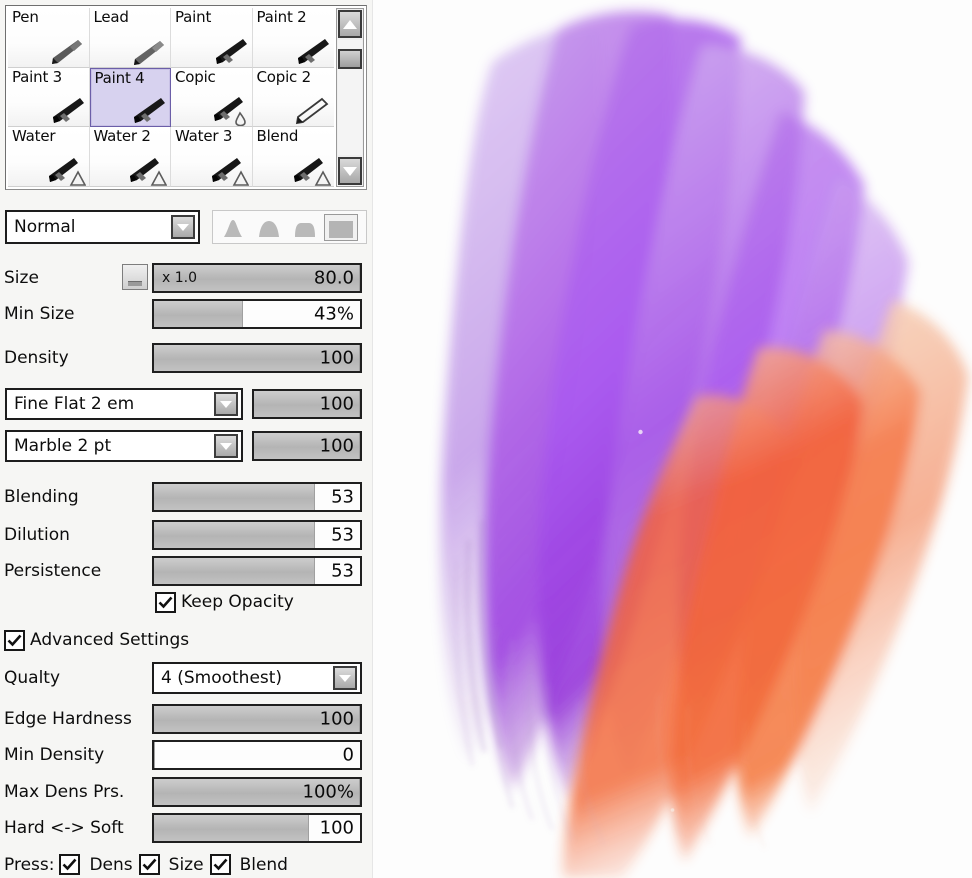  I want to click on max-dens-prs-slider: 100%, so click(257, 792).